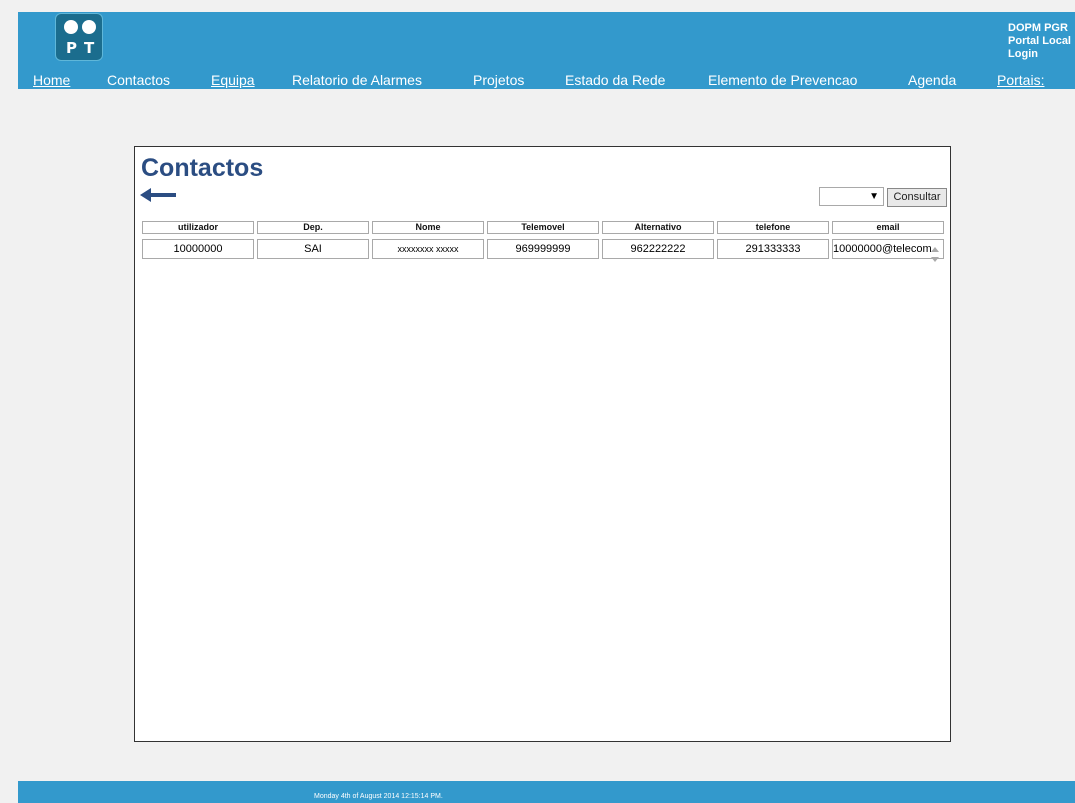 The image size is (1075, 803). Describe the element at coordinates (51, 80) in the screenshot. I see `nav-home: Home` at that location.